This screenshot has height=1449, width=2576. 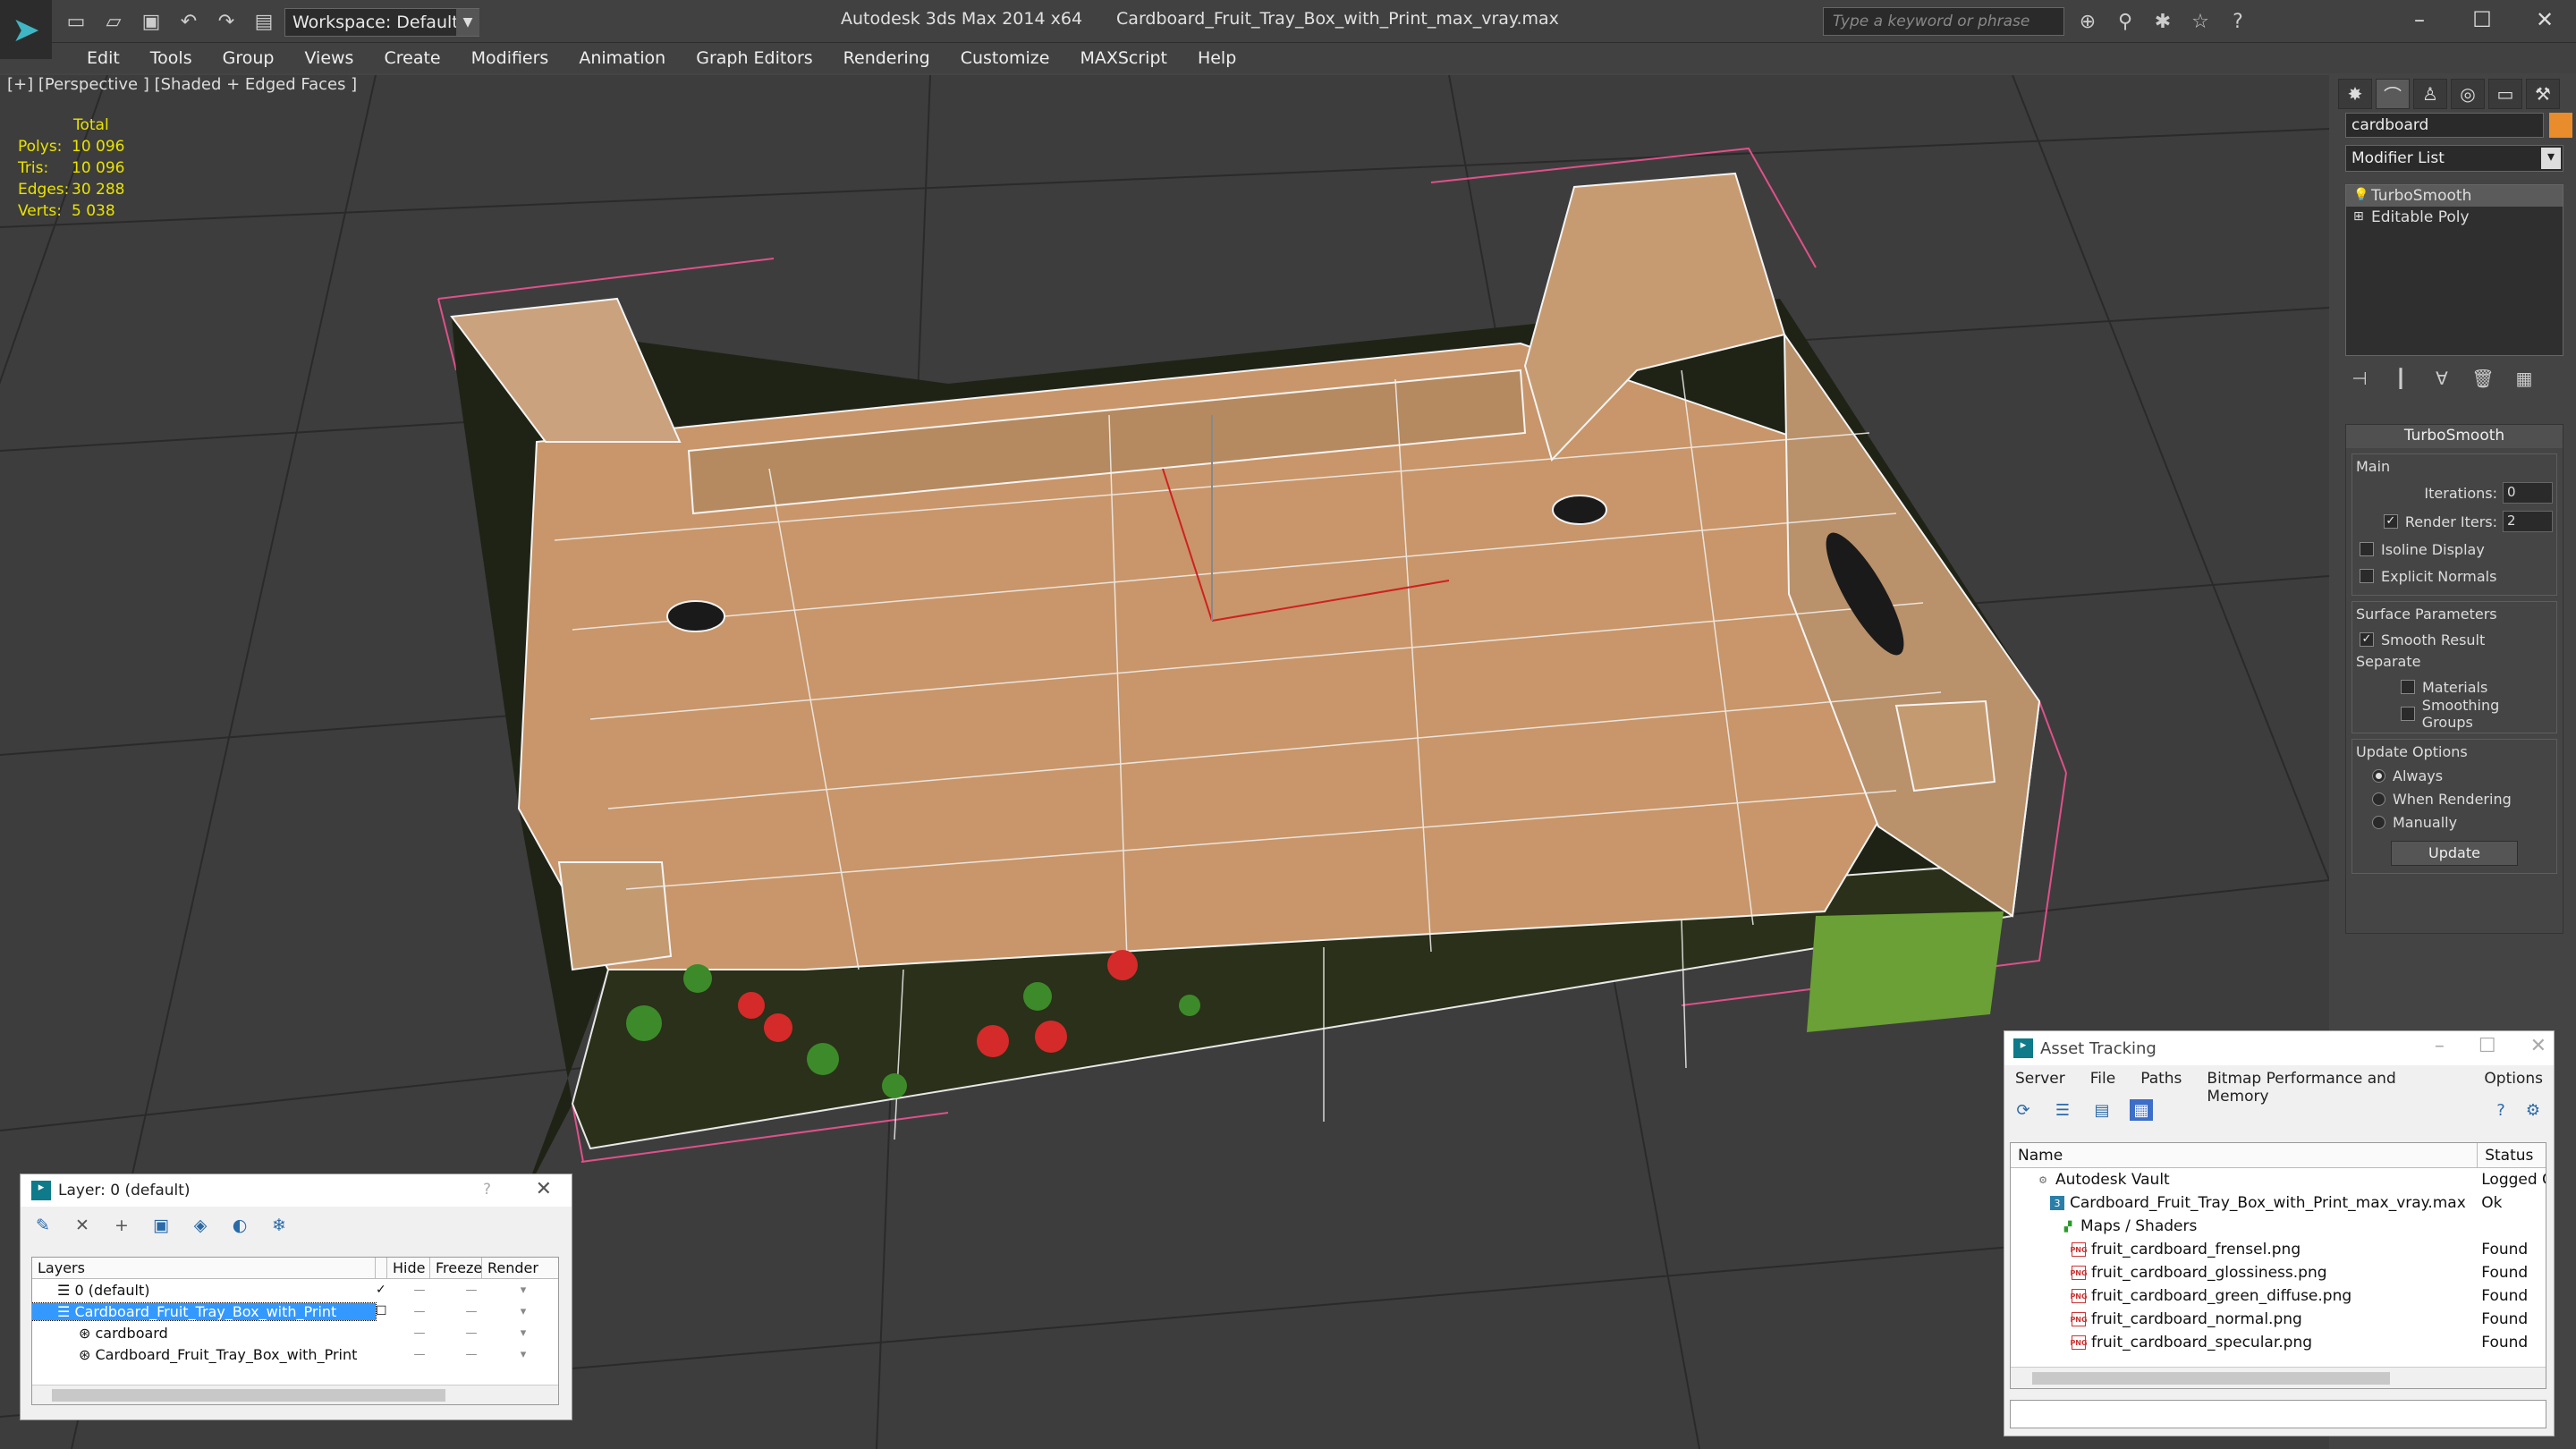 What do you see at coordinates (151, 21) in the screenshot?
I see `save-icon: ▣` at bounding box center [151, 21].